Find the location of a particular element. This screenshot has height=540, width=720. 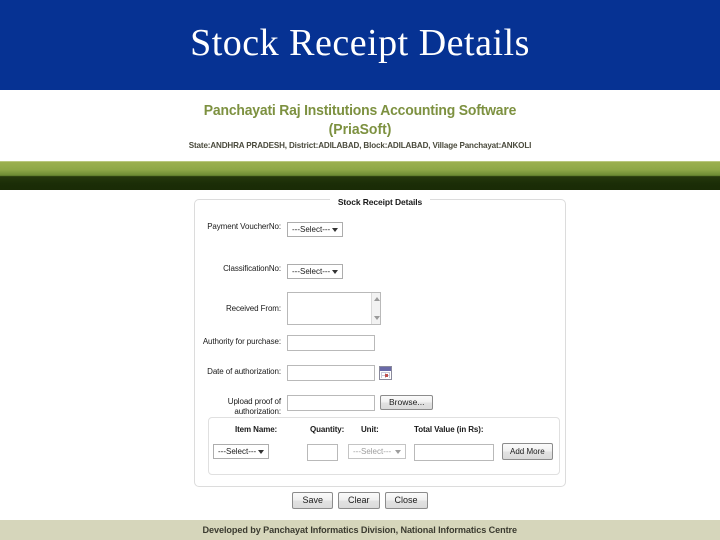

classification-no-value: ---Select--- is located at coordinates (311, 271).